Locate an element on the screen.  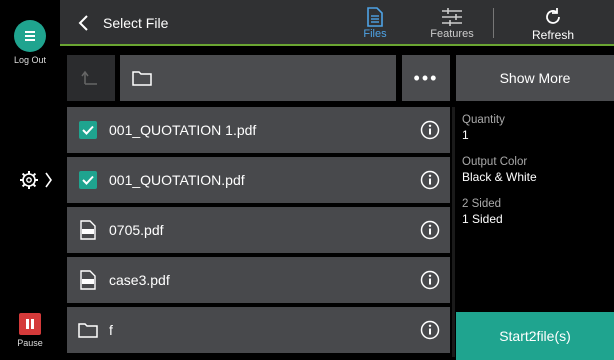
show-more-button: Show More is located at coordinates (535, 78).